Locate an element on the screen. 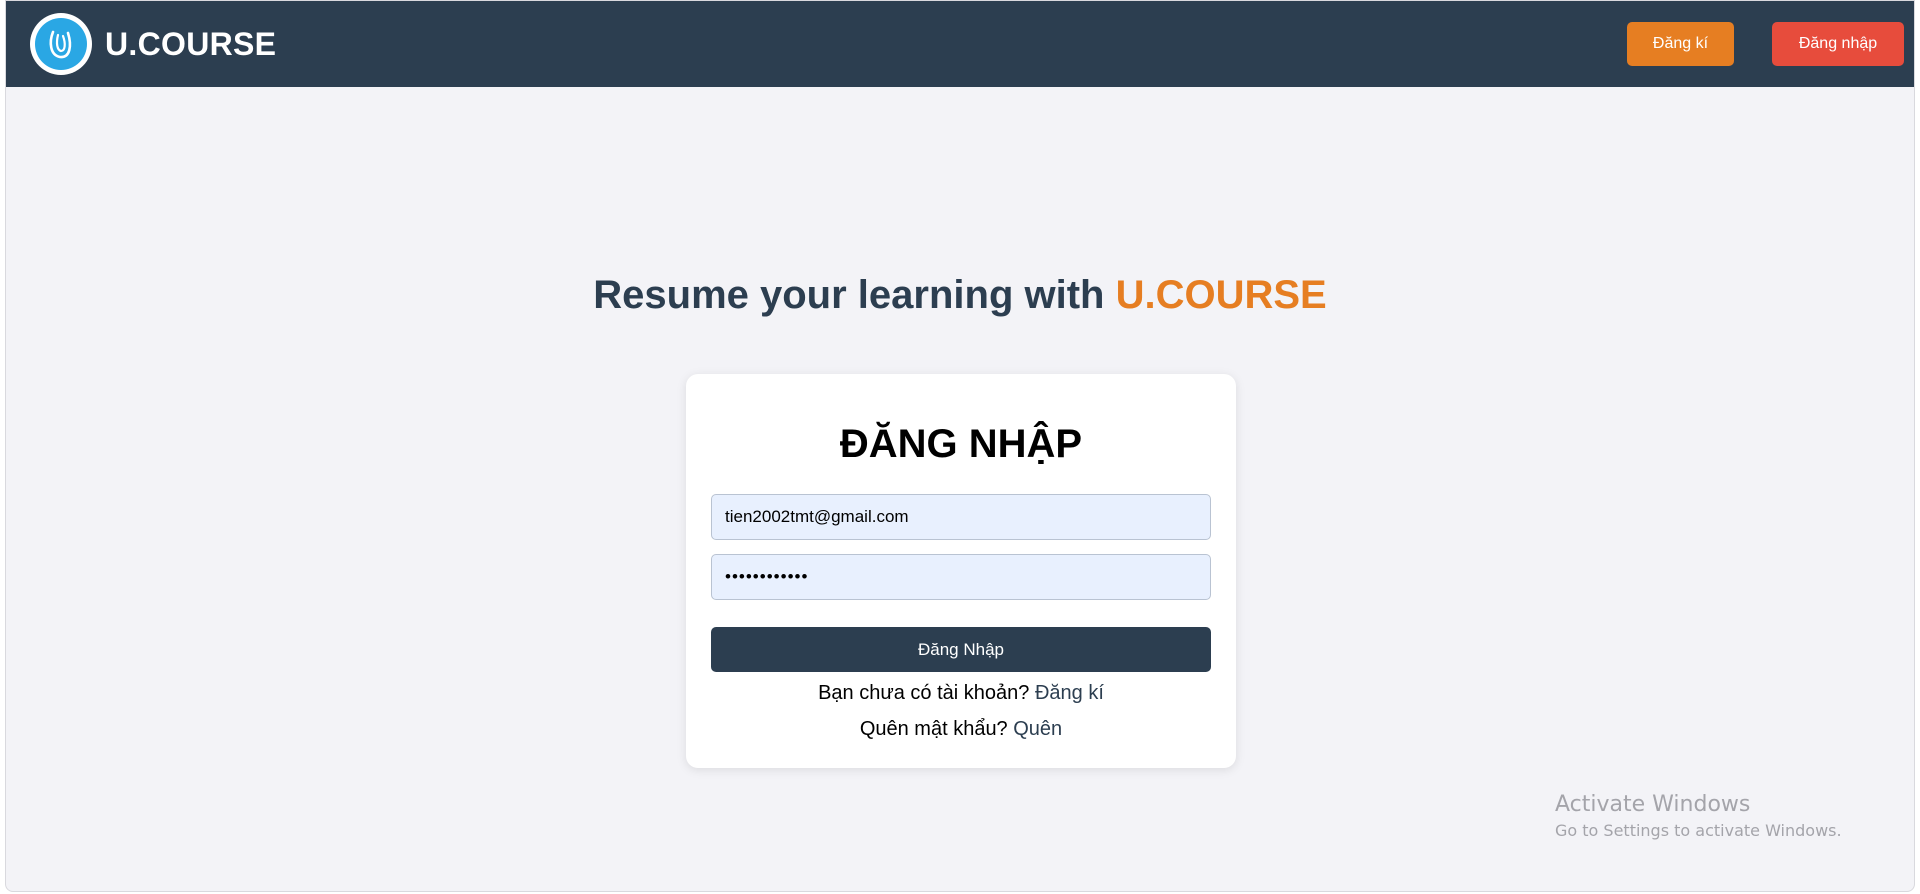 The height and width of the screenshot is (894, 1920). login-submit-button: Đăng Nhập is located at coordinates (961, 649).